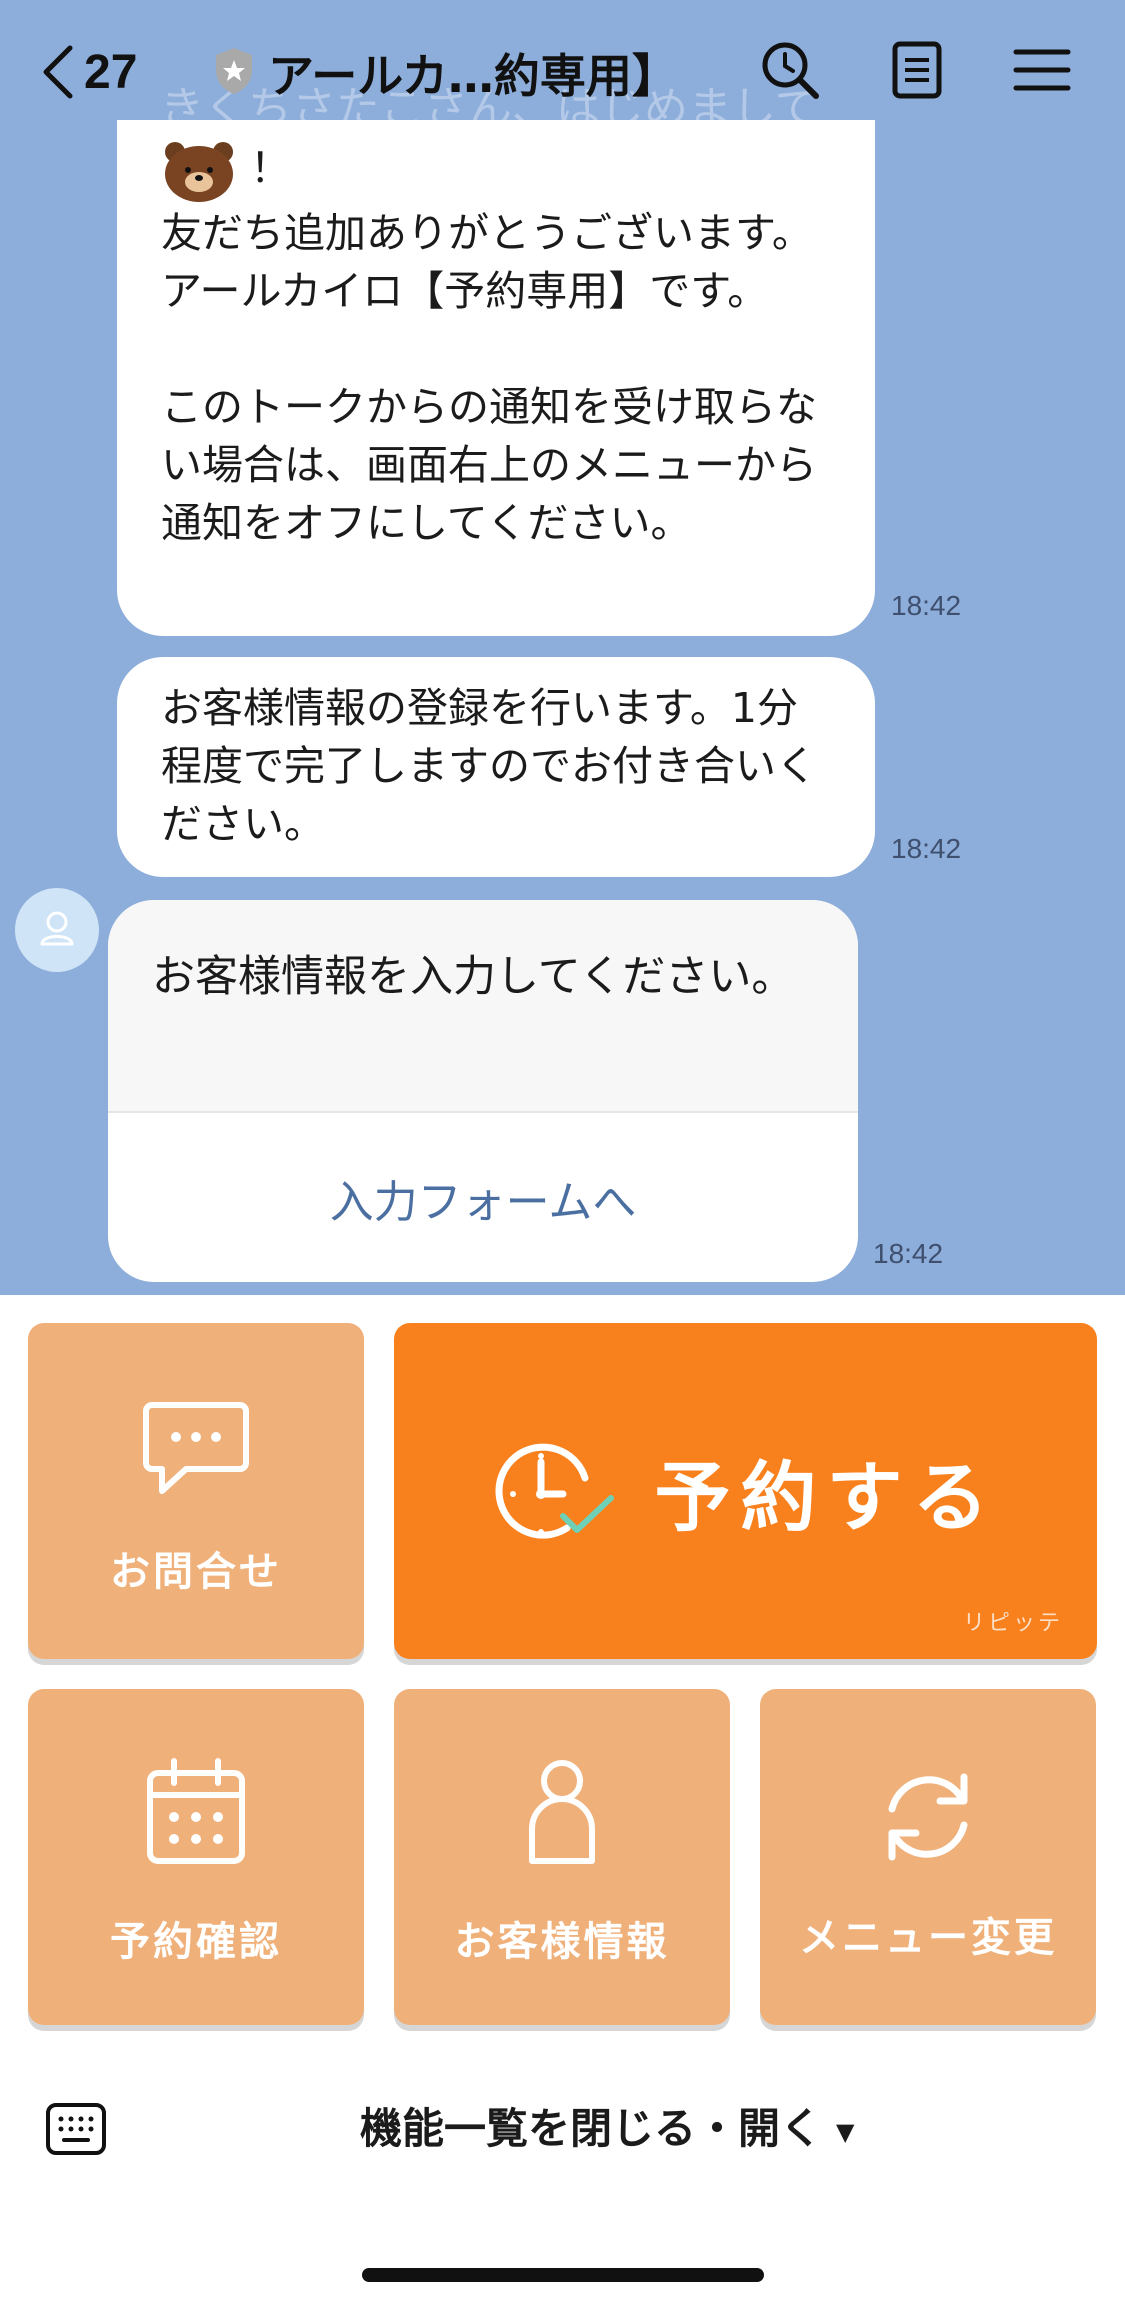 This screenshot has width=1125, height=2309. Describe the element at coordinates (562, 1812) in the screenshot. I see `person-icon` at that location.